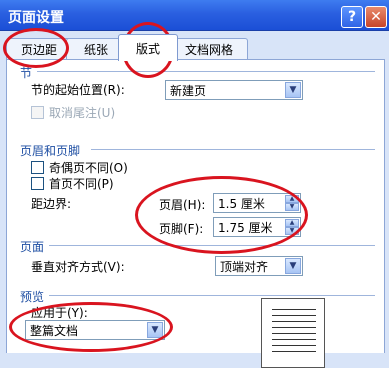  I want to click on close-button: ✕, so click(376, 17).